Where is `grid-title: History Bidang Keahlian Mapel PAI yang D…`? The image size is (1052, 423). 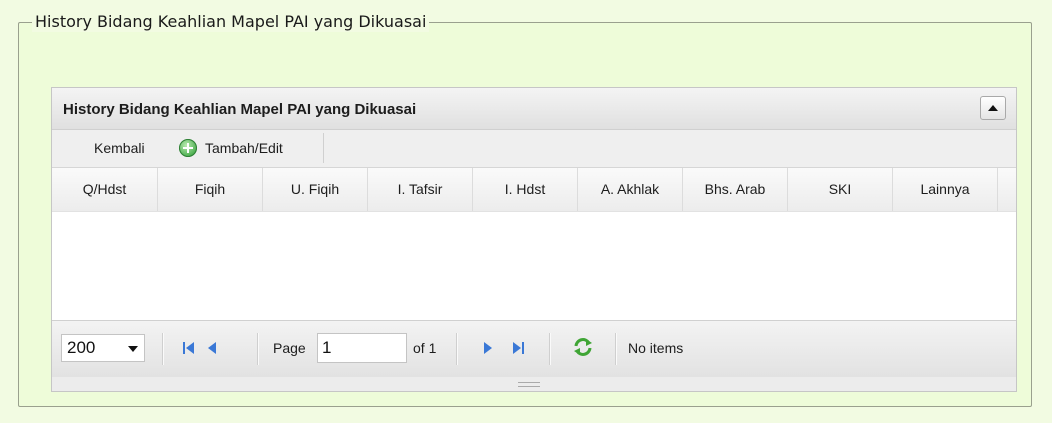 grid-title: History Bidang Keahlian Mapel PAI yang D… is located at coordinates (240, 109).